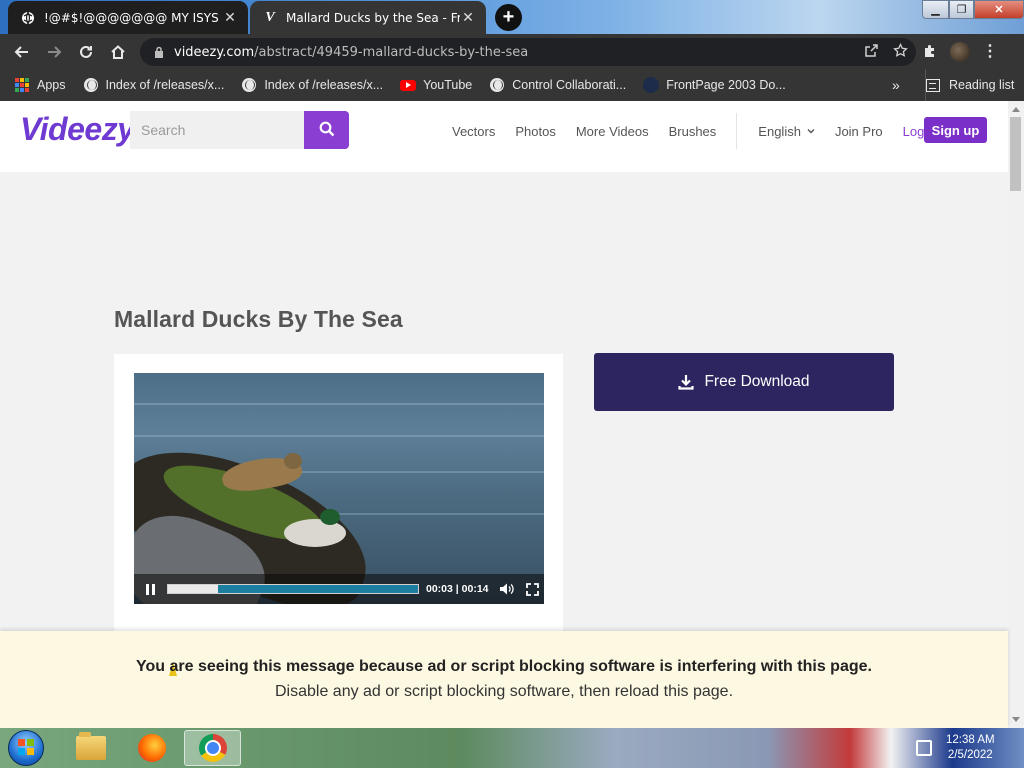  I want to click on clock-time: 12:38 AM, so click(970, 740).